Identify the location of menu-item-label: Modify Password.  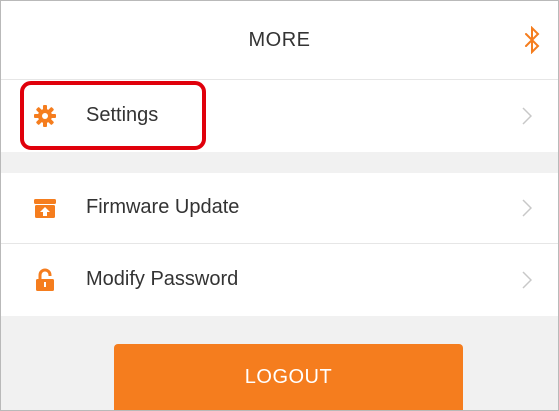
(162, 279).